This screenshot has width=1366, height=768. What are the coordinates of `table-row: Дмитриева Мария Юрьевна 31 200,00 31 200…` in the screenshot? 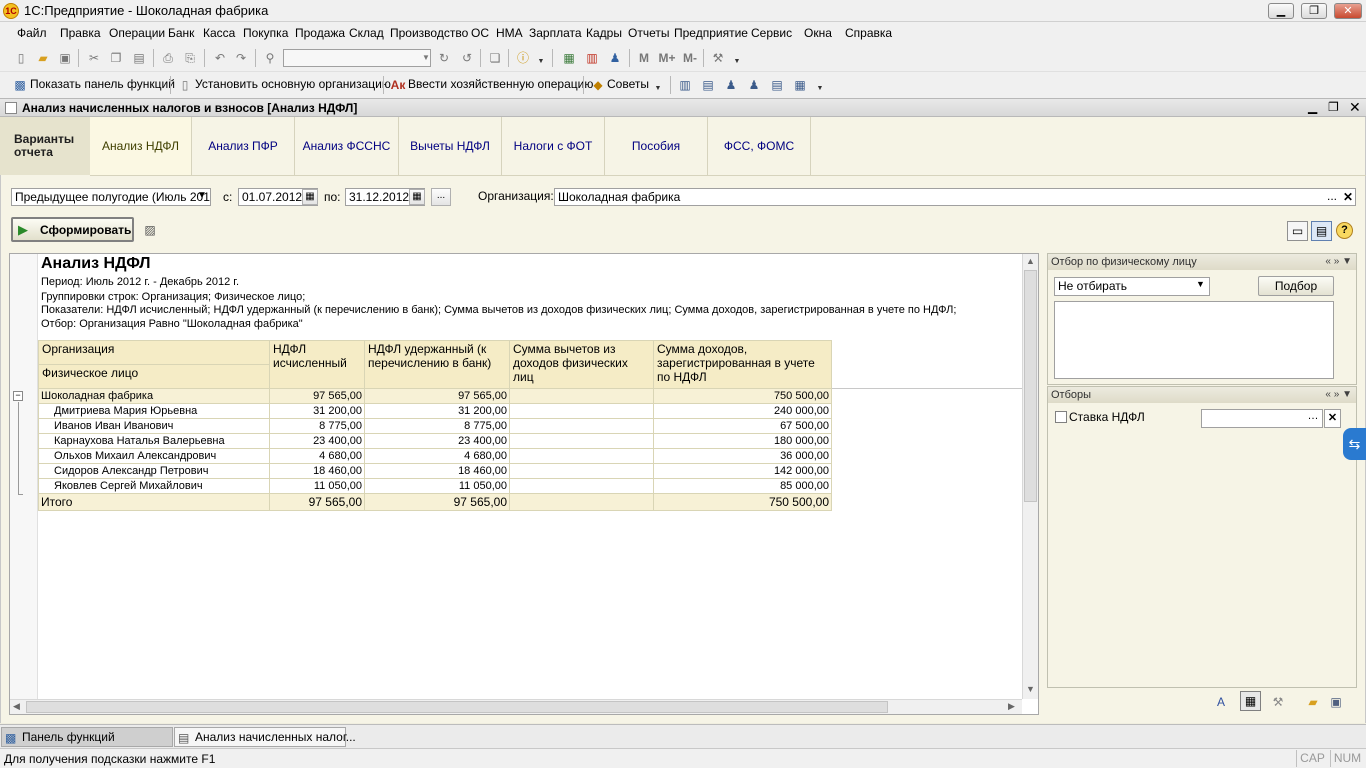 It's located at (435, 411).